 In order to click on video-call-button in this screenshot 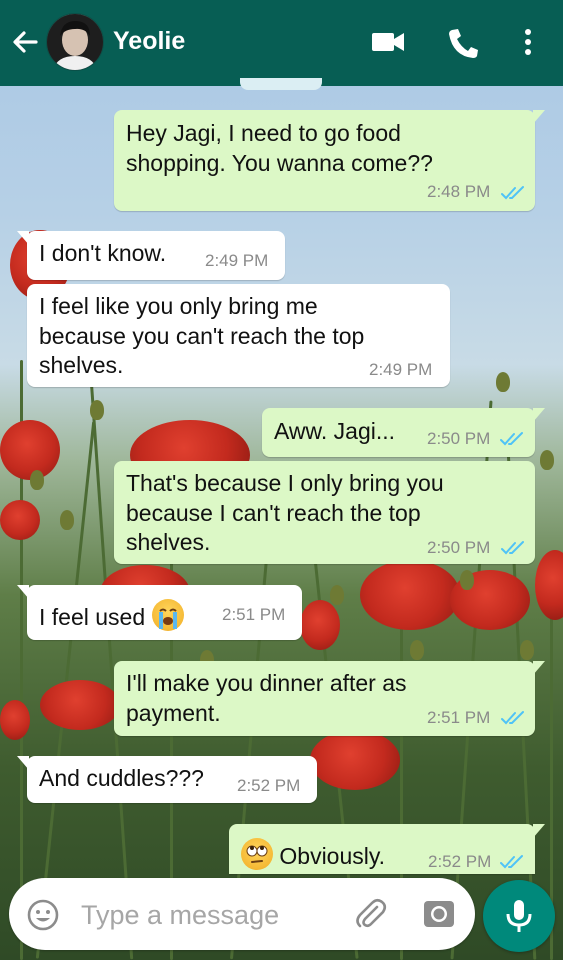, I will do `click(388, 42)`.